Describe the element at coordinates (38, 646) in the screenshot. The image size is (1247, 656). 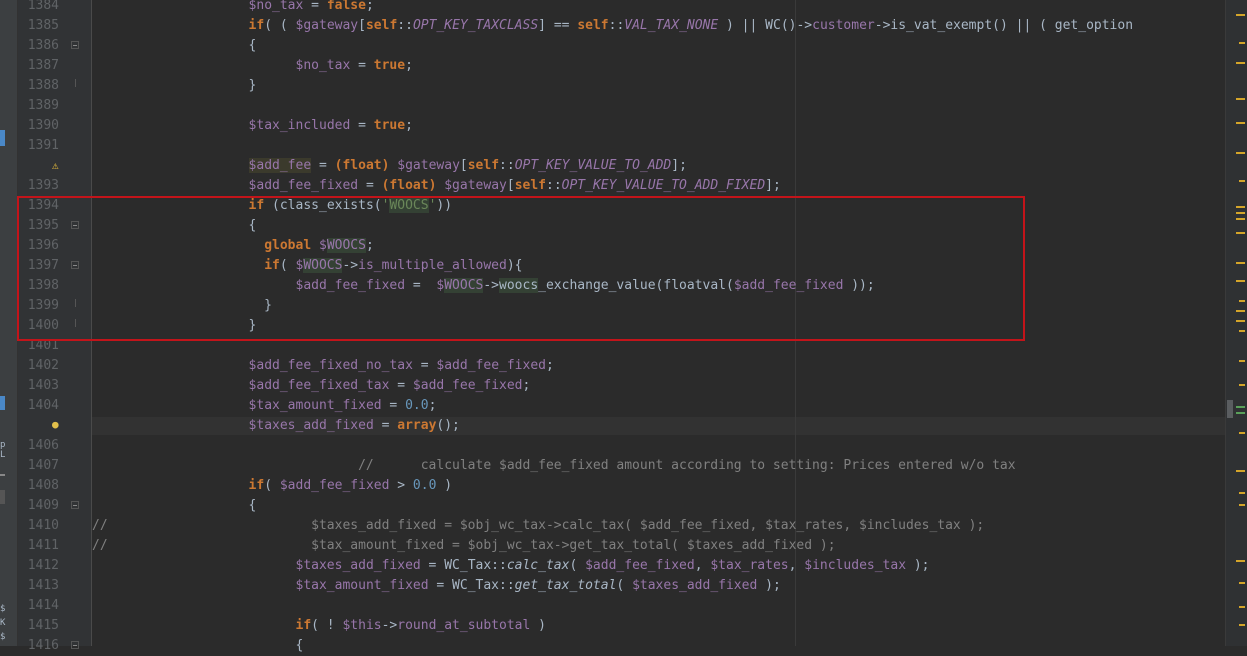
I see `line-number: 1416` at that location.